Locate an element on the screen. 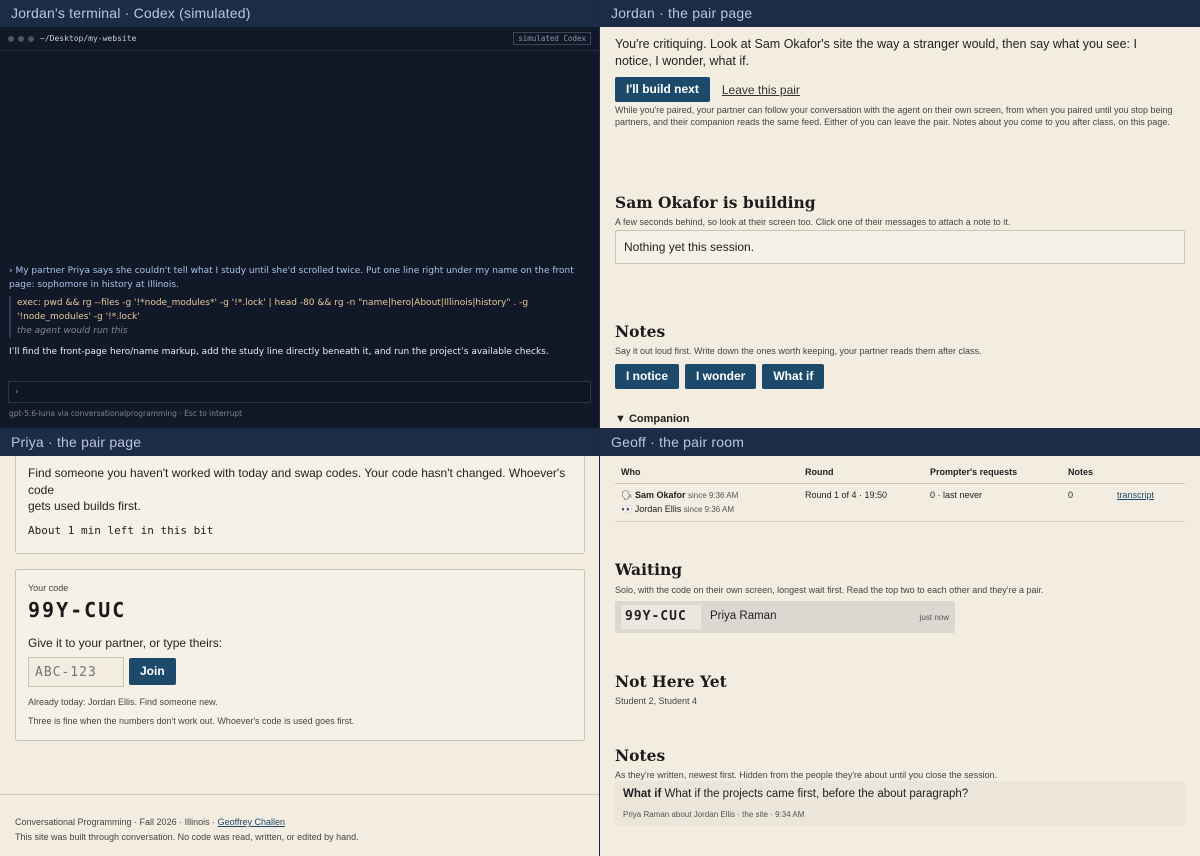 The width and height of the screenshot is (1200, 856). who-critic: 👀 Jordan Ellis since 9:36 AM is located at coordinates (677, 509).